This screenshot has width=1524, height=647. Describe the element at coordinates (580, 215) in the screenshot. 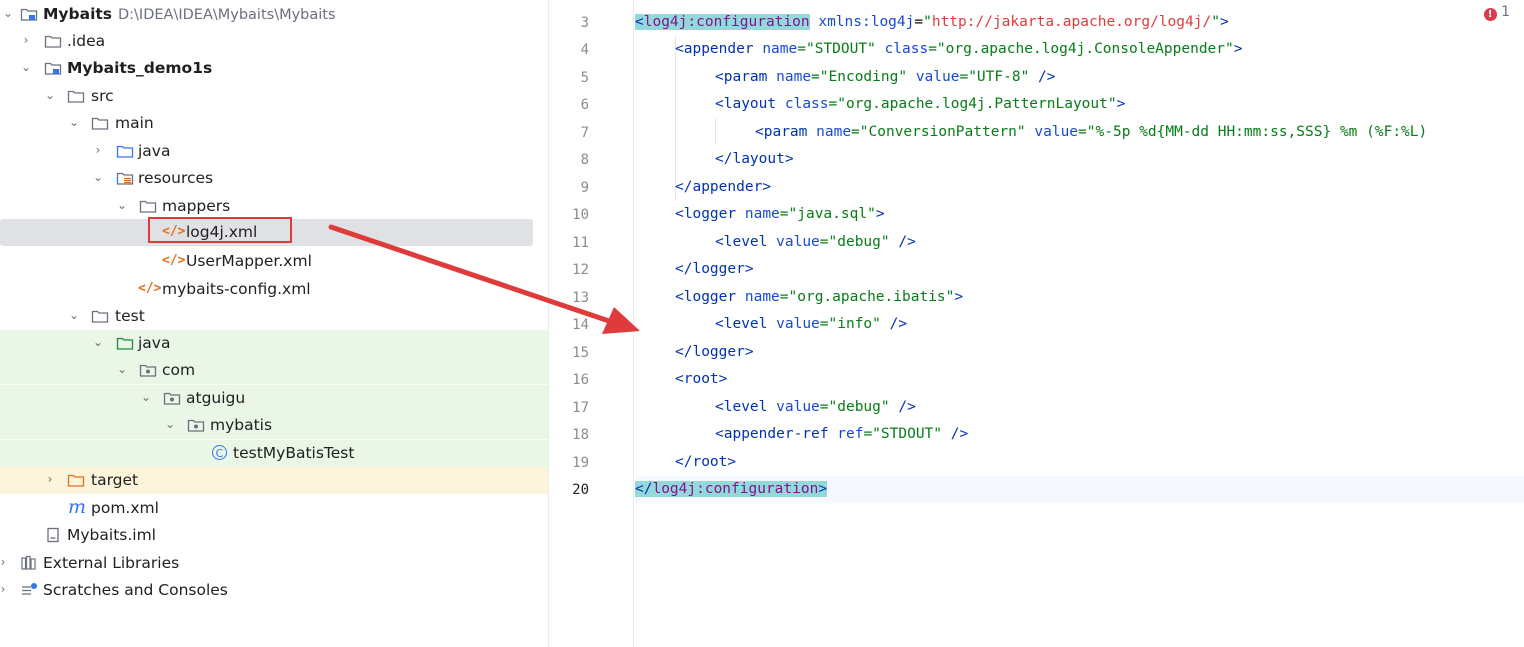

I see `line-number: 10` at that location.